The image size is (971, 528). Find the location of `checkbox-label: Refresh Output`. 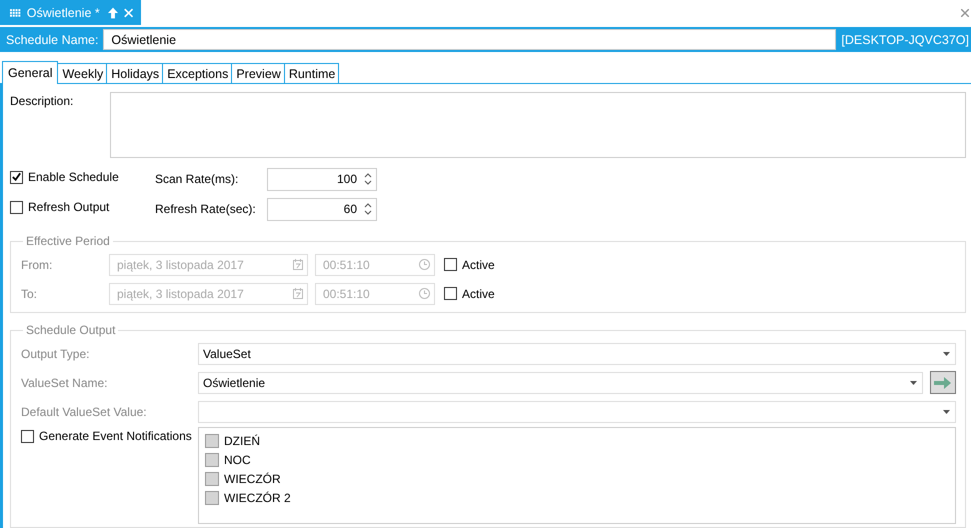

checkbox-label: Refresh Output is located at coordinates (69, 207).